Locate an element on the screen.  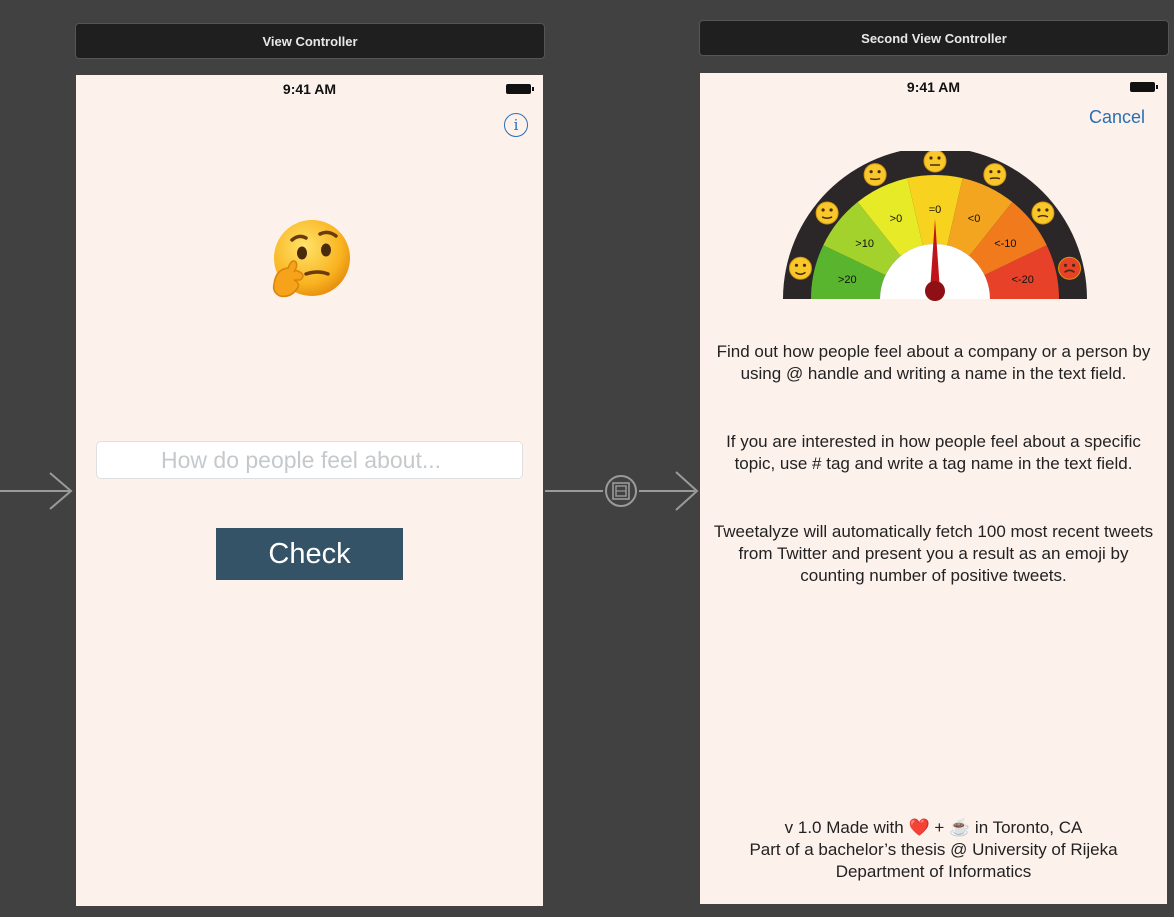
initial-entry-arrow is located at coordinates (37, 491).